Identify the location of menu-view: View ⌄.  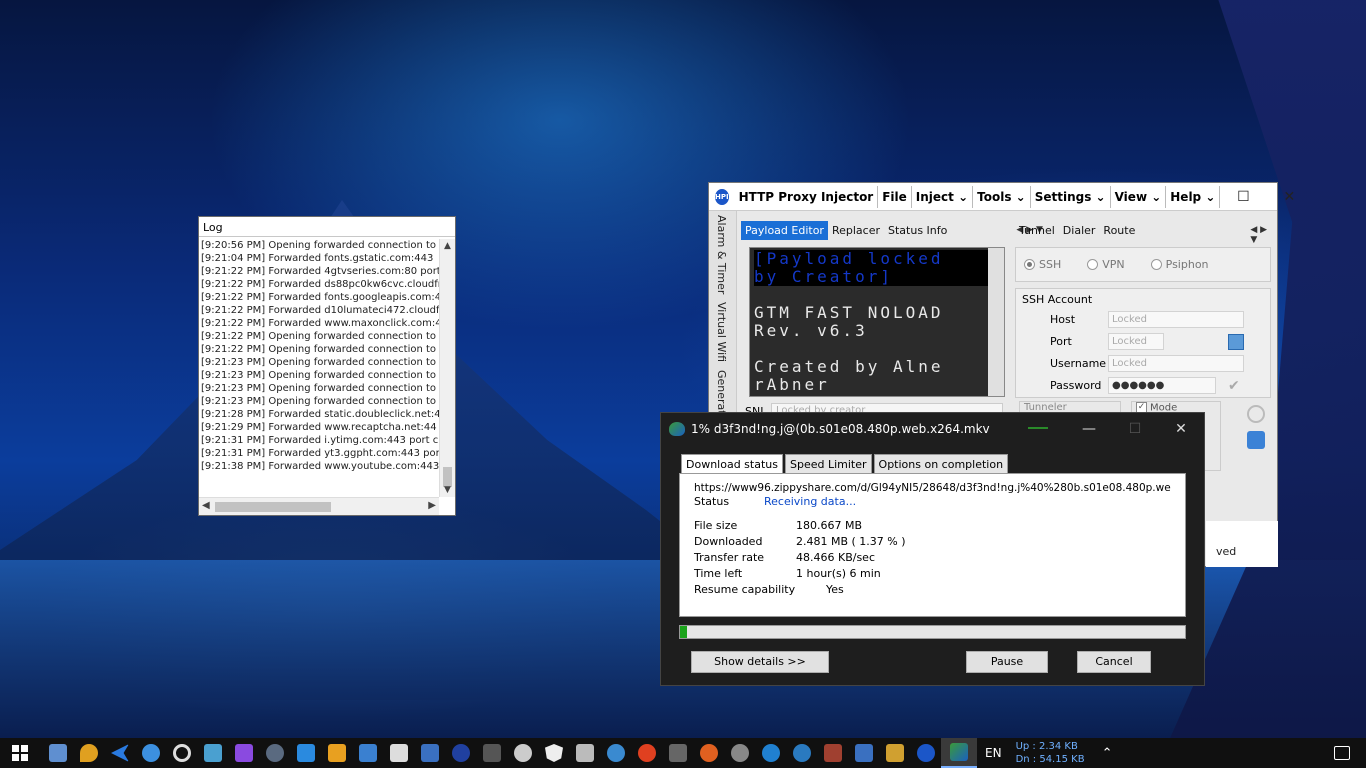
(1139, 196).